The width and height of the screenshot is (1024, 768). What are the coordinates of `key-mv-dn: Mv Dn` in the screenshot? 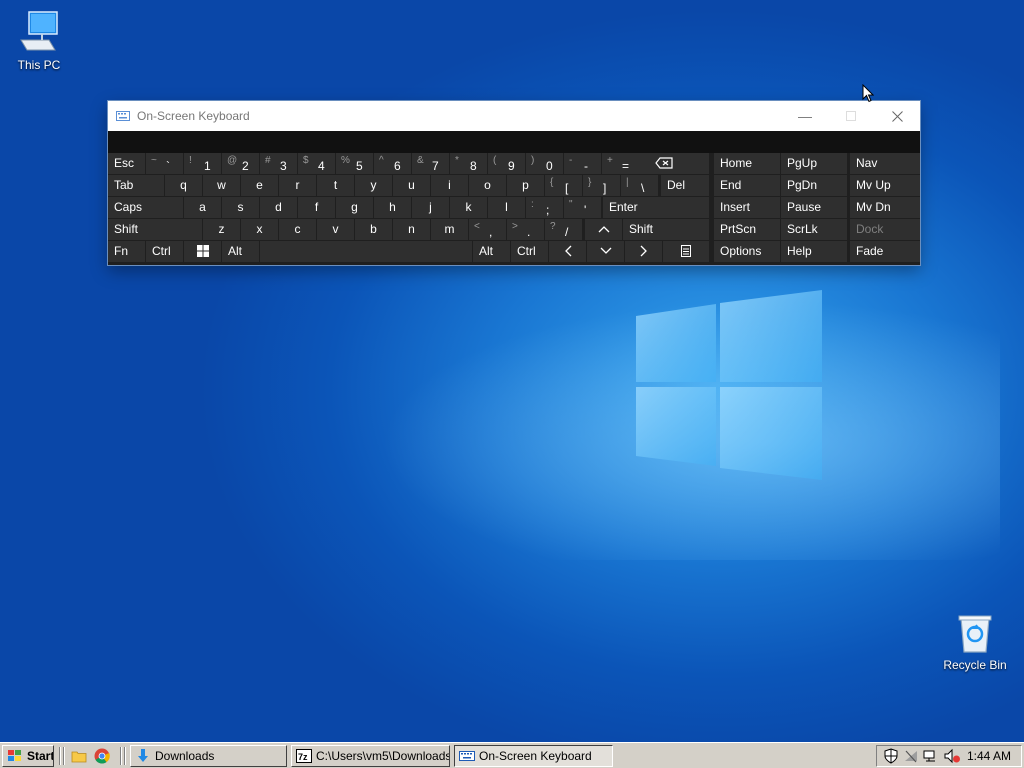 It's located at (885, 207).